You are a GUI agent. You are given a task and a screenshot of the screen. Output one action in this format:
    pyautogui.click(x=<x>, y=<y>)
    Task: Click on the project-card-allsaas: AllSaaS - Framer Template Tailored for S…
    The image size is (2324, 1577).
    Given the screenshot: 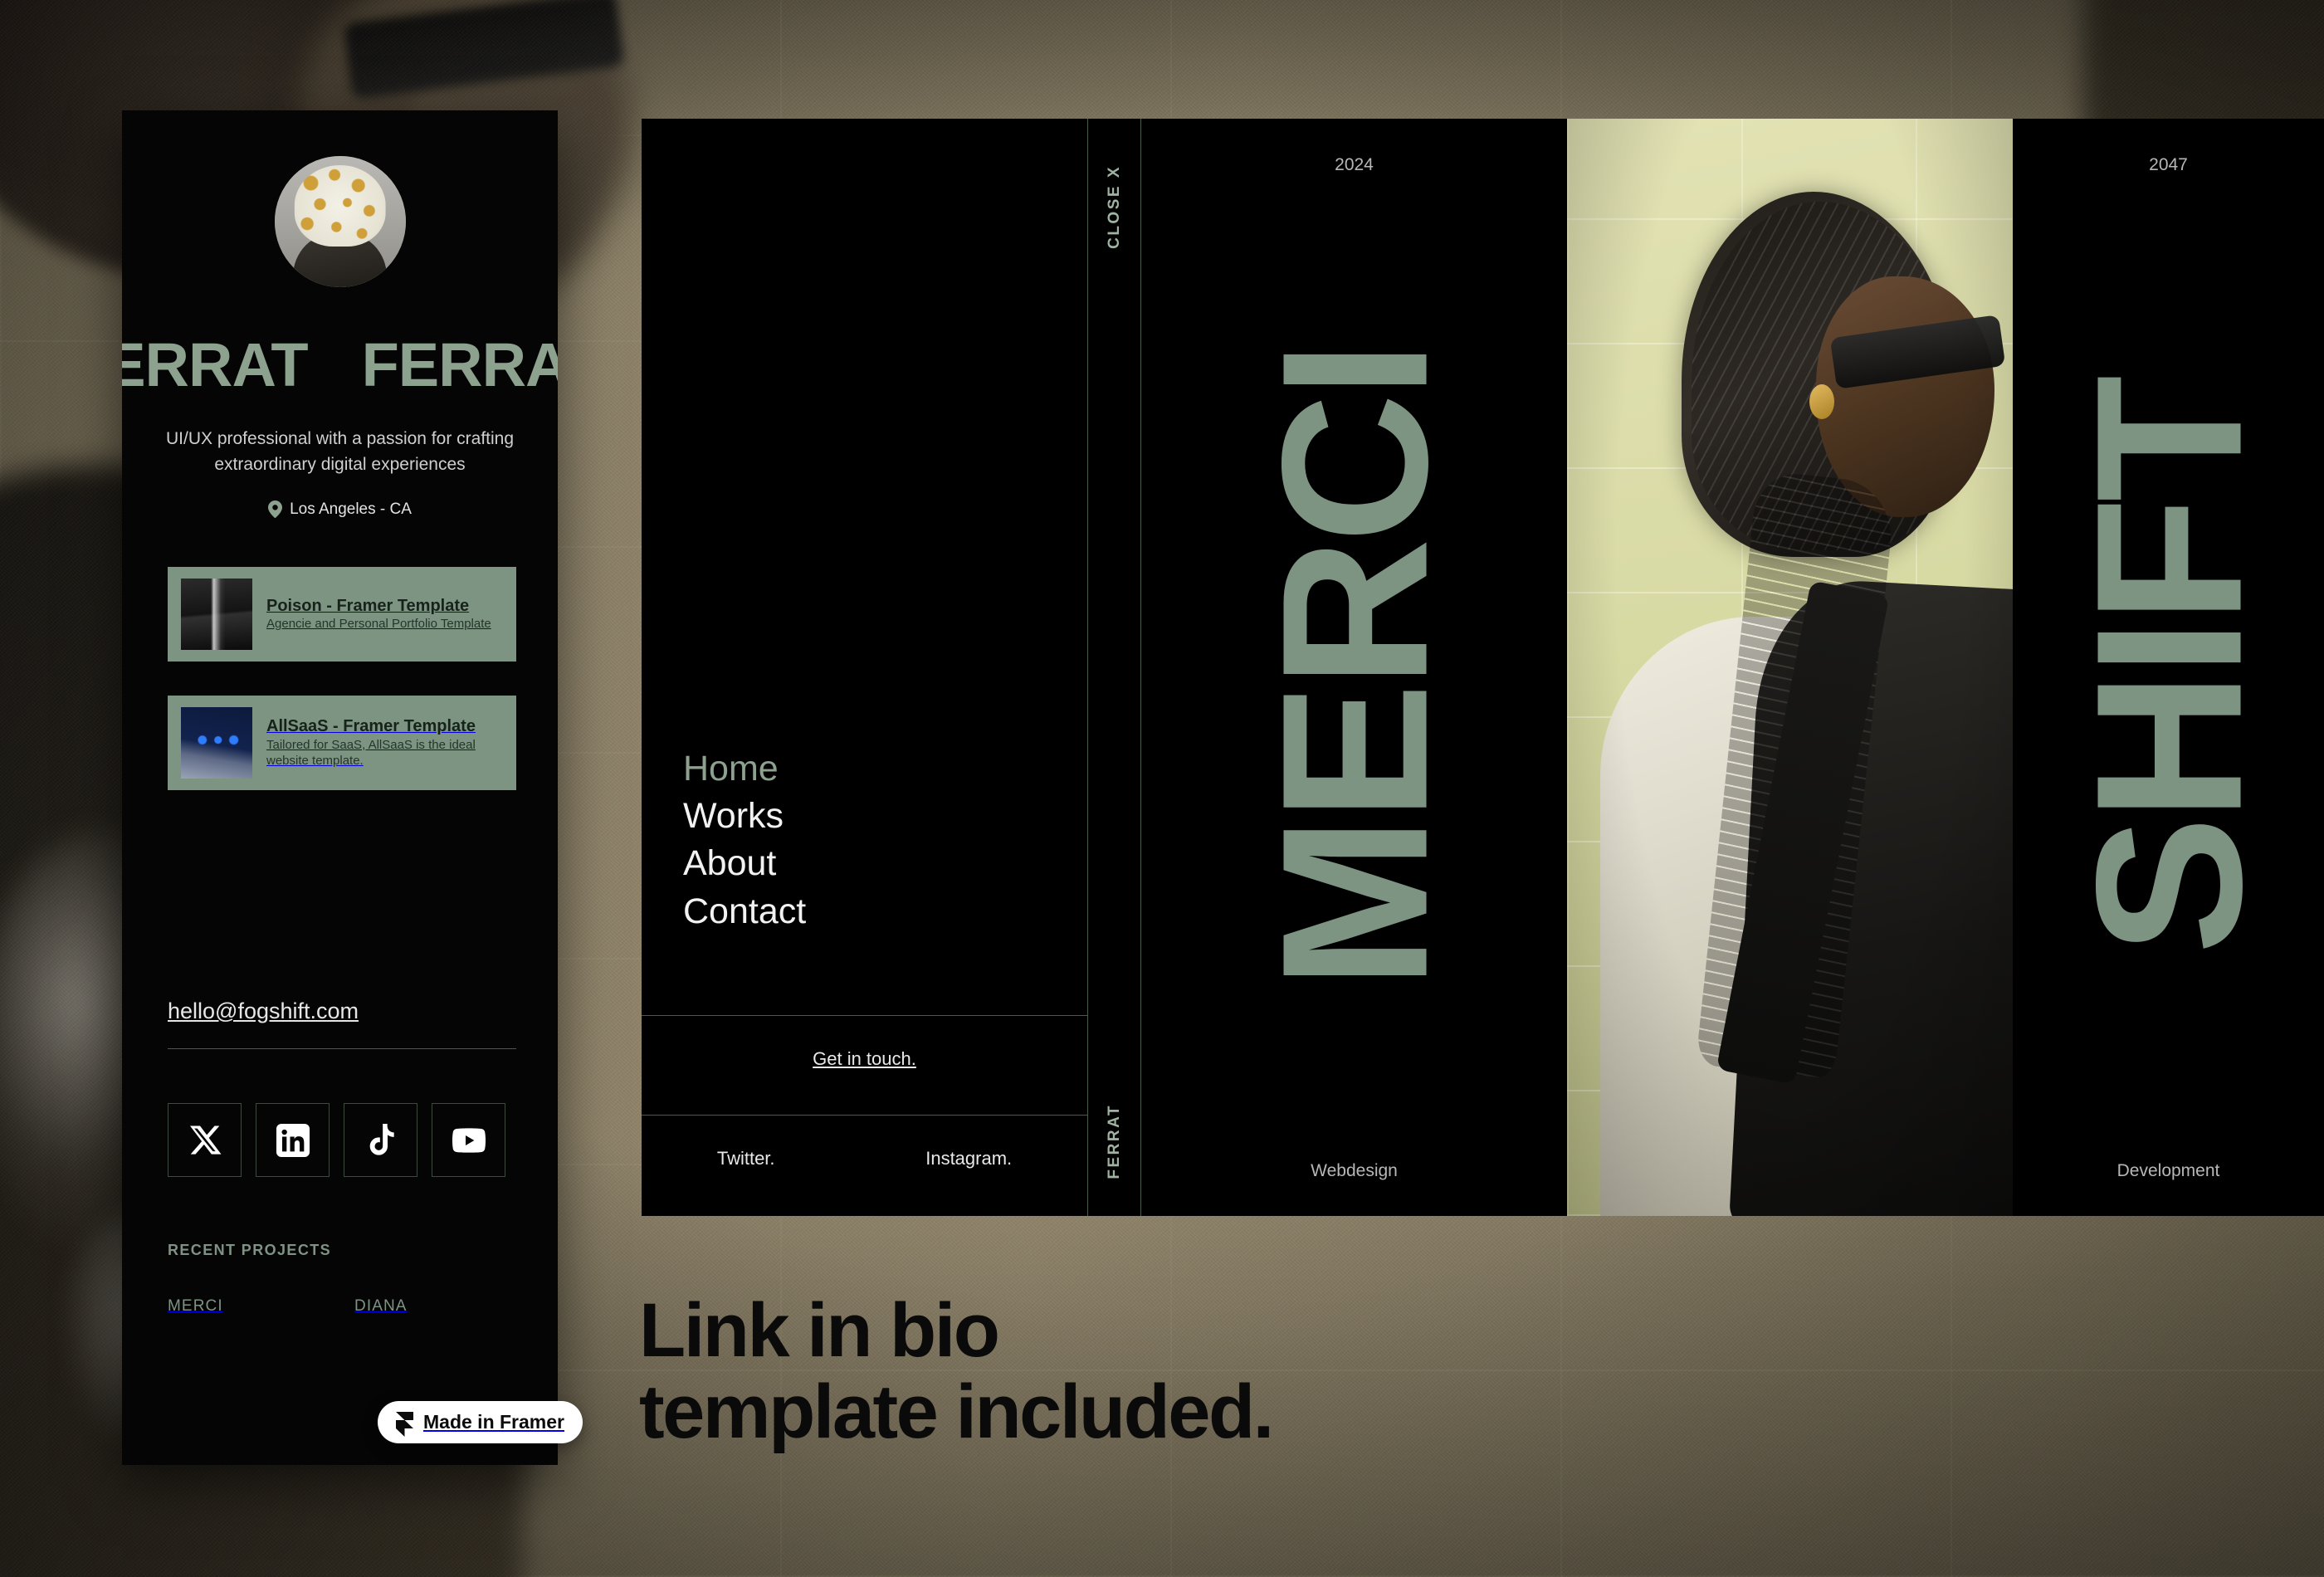 What is the action you would take?
    pyautogui.click(x=342, y=743)
    